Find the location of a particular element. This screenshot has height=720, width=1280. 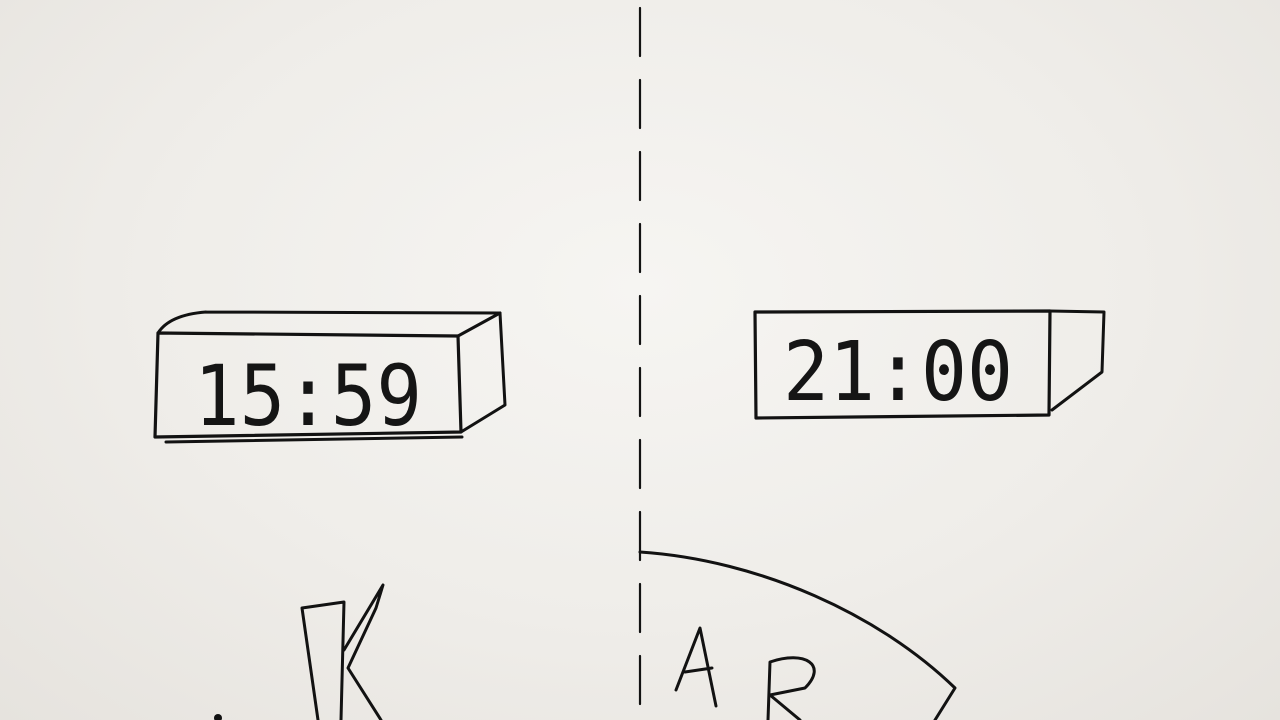

left-clock: 15:59 is located at coordinates (330, 377).